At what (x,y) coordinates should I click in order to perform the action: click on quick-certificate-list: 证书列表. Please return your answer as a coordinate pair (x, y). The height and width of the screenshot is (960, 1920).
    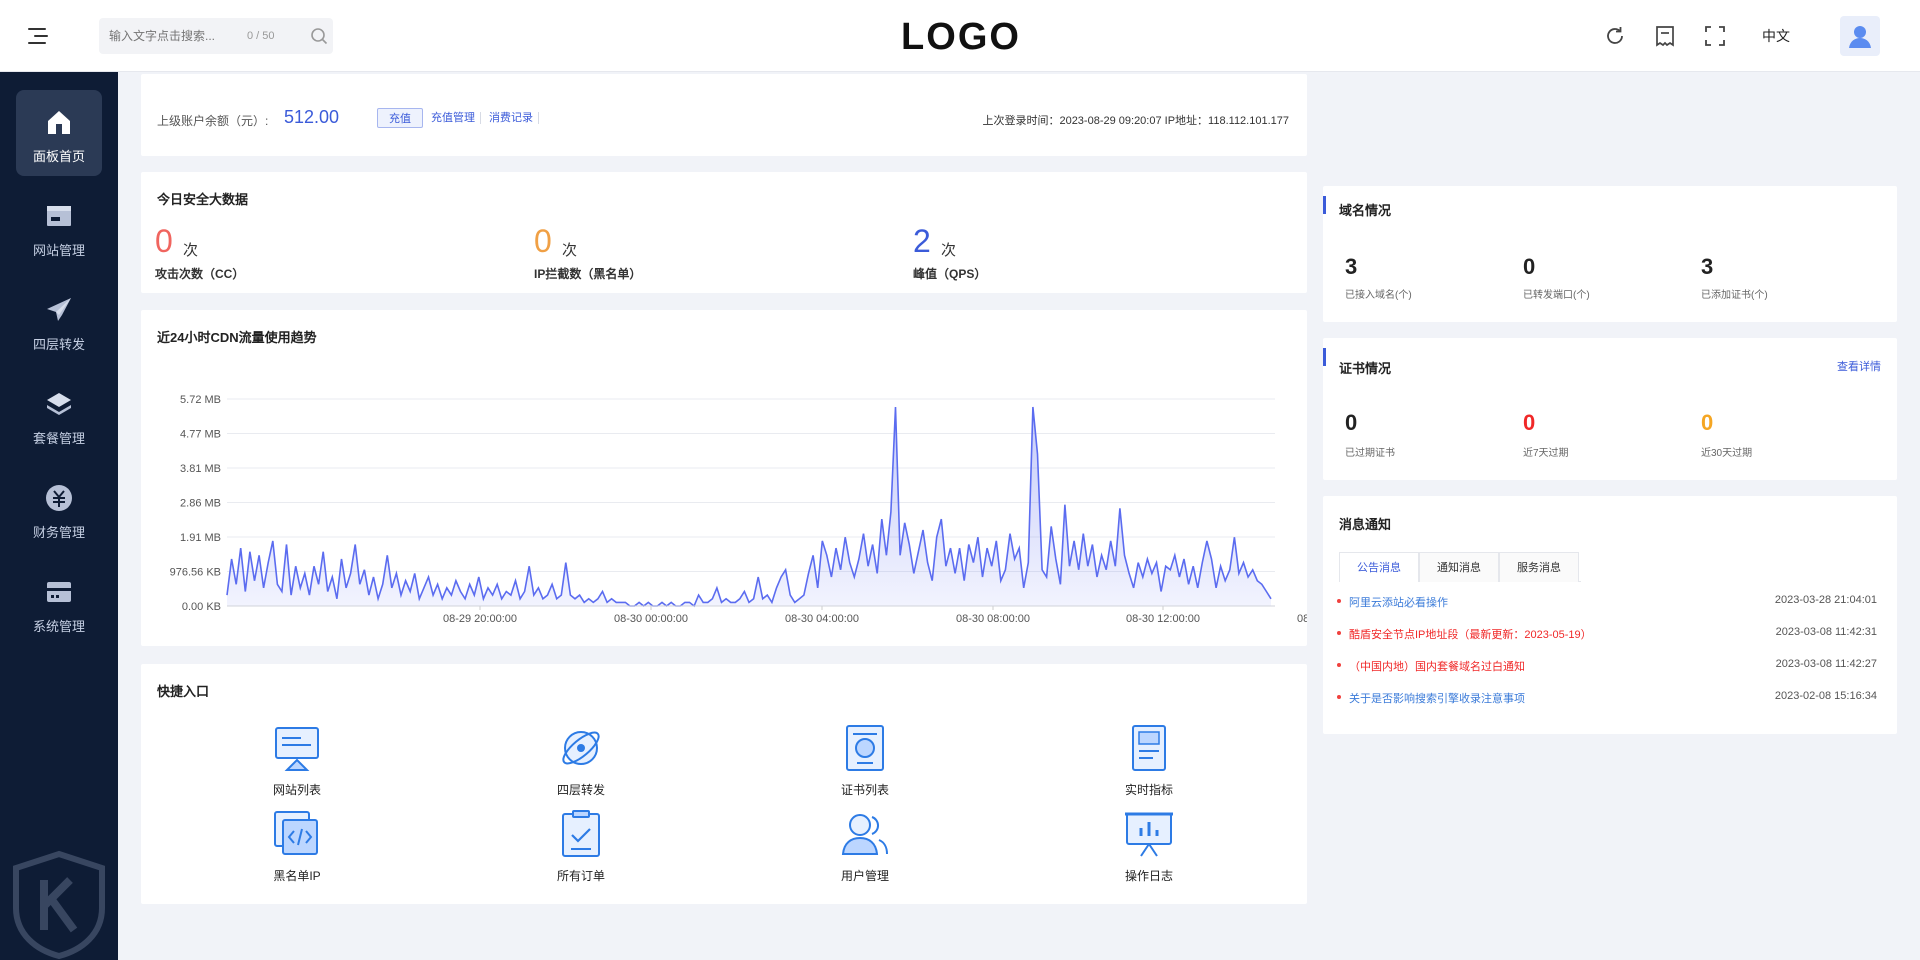
    Looking at the image, I should click on (865, 761).